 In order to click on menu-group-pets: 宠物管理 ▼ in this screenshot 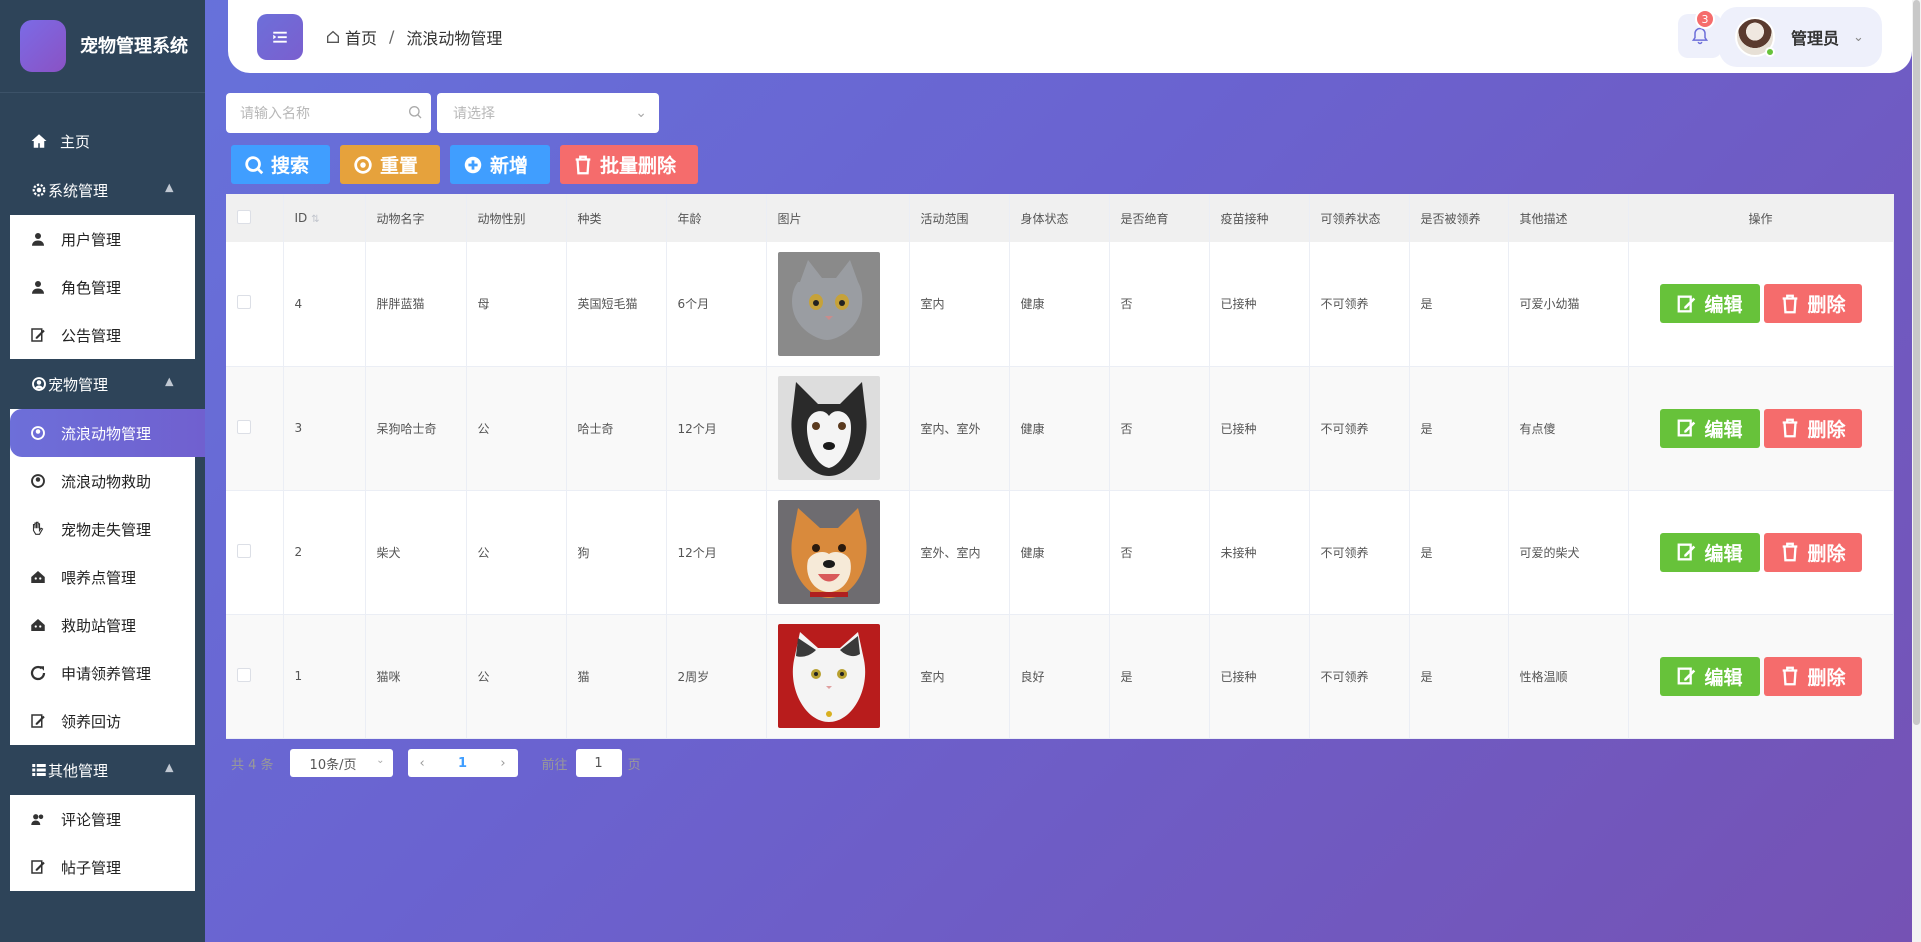, I will do `click(102, 384)`.